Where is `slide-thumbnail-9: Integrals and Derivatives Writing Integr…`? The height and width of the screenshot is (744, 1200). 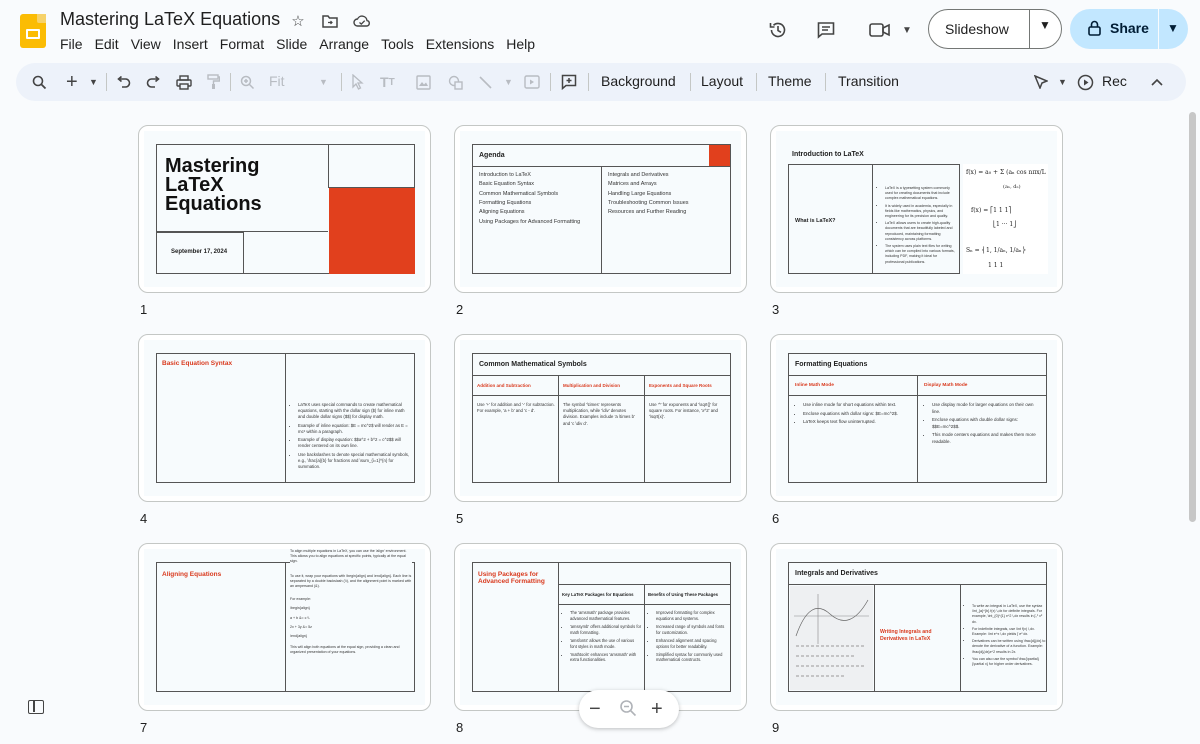 slide-thumbnail-9: Integrals and Derivatives Writing Integr… is located at coordinates (916, 627).